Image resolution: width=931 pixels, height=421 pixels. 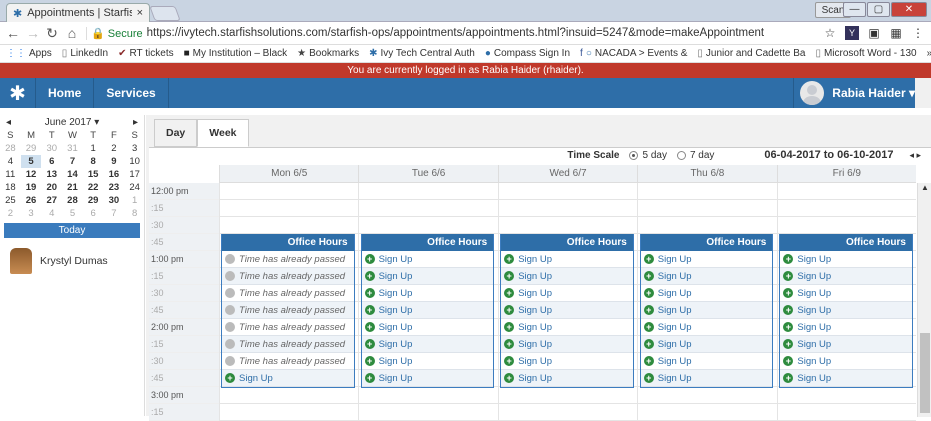 I want to click on bookmark-microsoft-word: ▯ Microsoft Word - 130, so click(x=865, y=53).